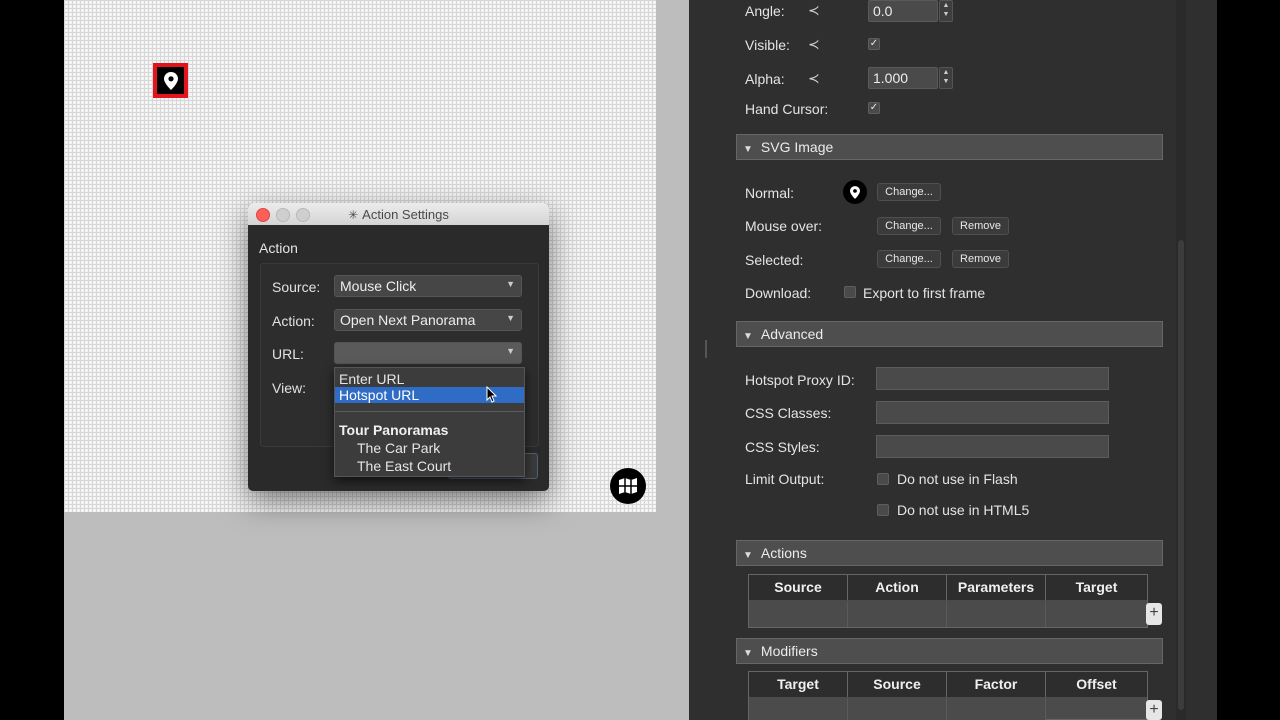 The width and height of the screenshot is (1280, 720). Describe the element at coordinates (874, 44) in the screenshot. I see `visible-checkbox: ✓` at that location.